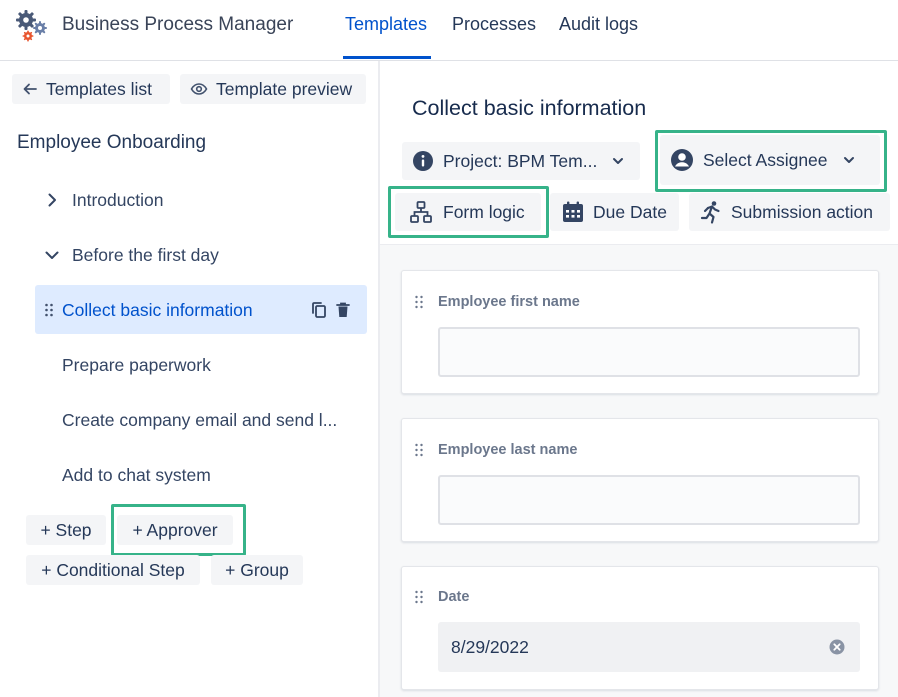 The height and width of the screenshot is (697, 898). Describe the element at coordinates (99, 88) in the screenshot. I see `templates-list-label: Templates list` at that location.